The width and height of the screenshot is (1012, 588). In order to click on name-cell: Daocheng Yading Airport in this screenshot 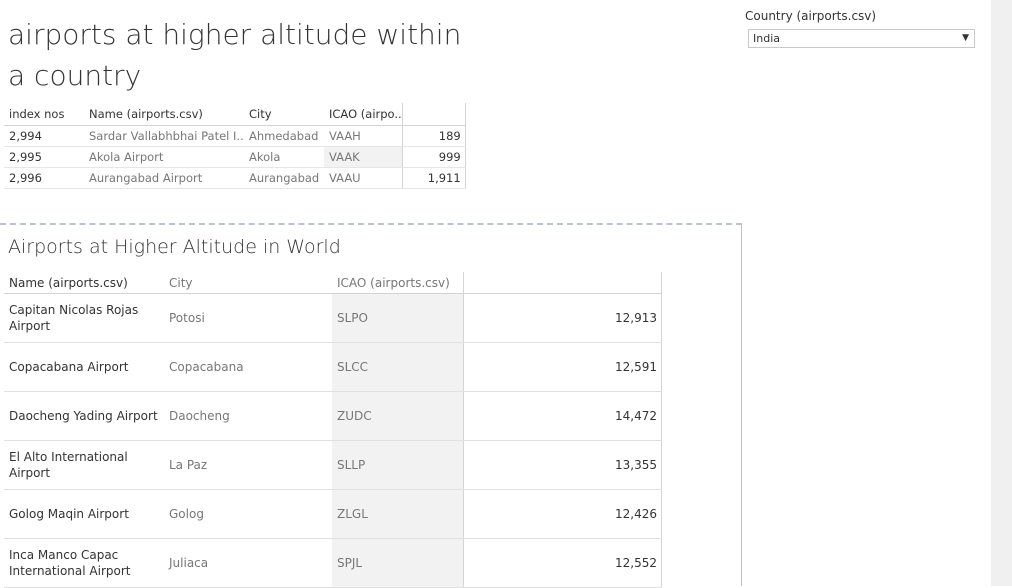, I will do `click(84, 416)`.